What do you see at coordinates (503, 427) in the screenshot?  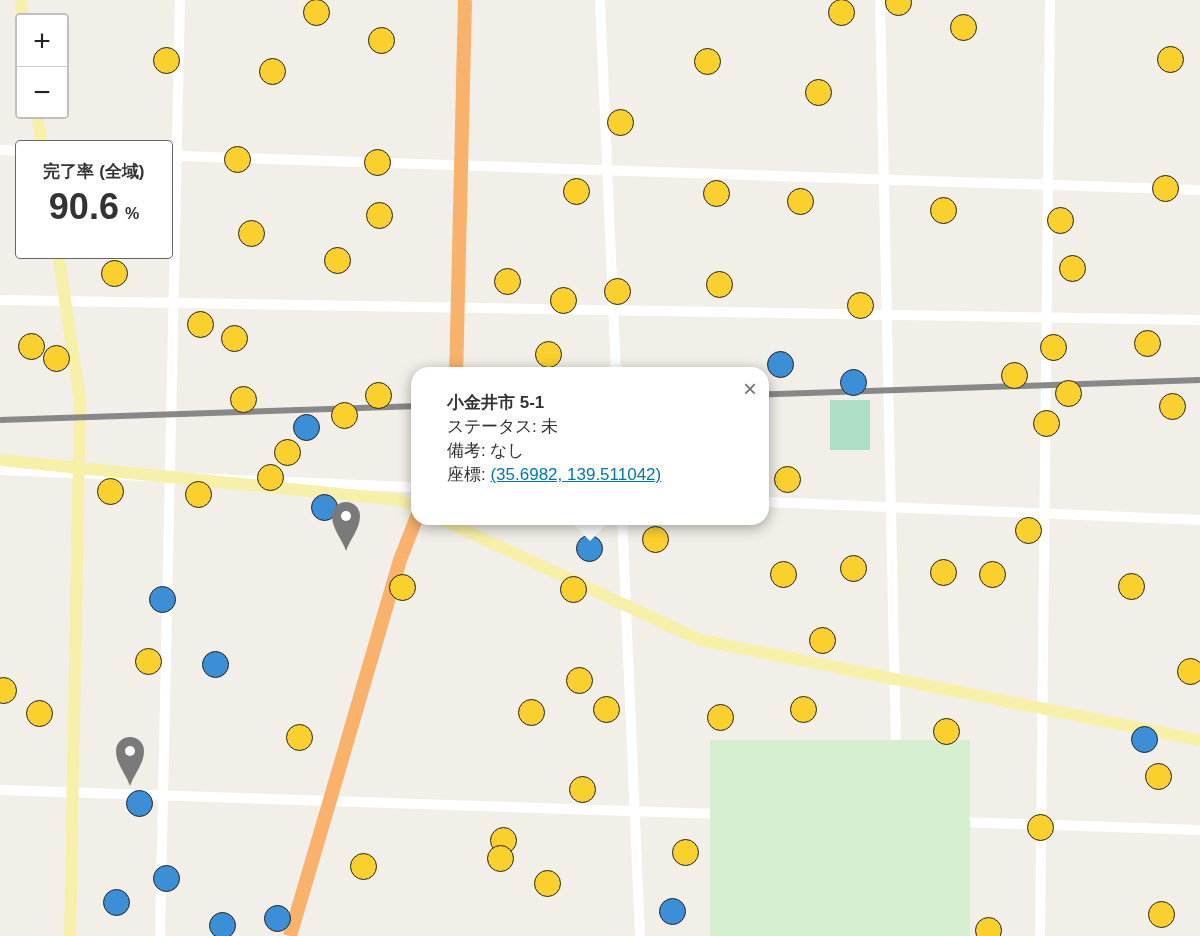 I see `popup-text: ステータス: 未` at bounding box center [503, 427].